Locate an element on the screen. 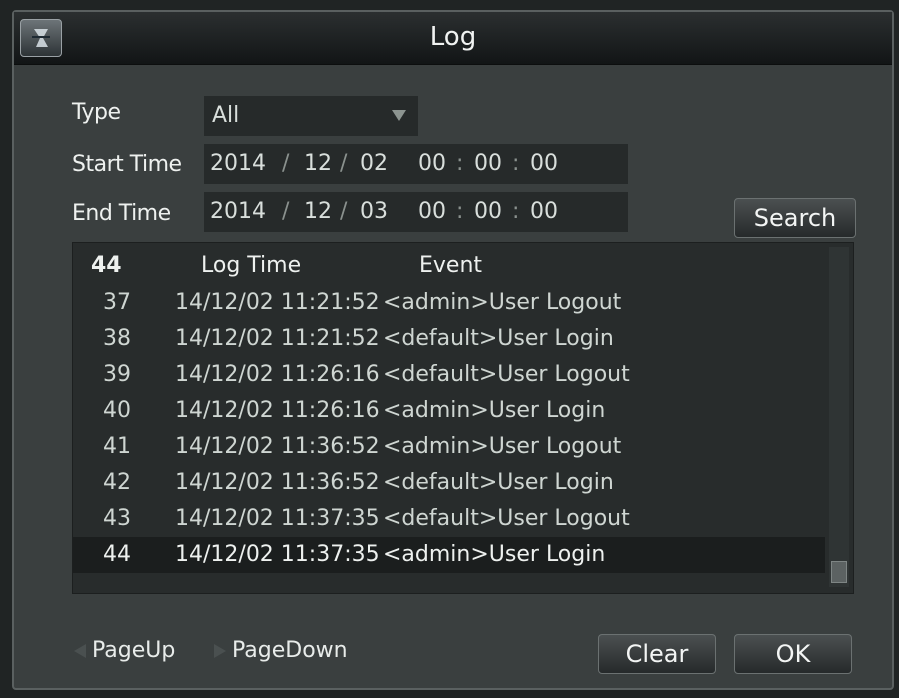 This screenshot has height=698, width=899. page-down-arrow-icon is located at coordinates (220, 651).